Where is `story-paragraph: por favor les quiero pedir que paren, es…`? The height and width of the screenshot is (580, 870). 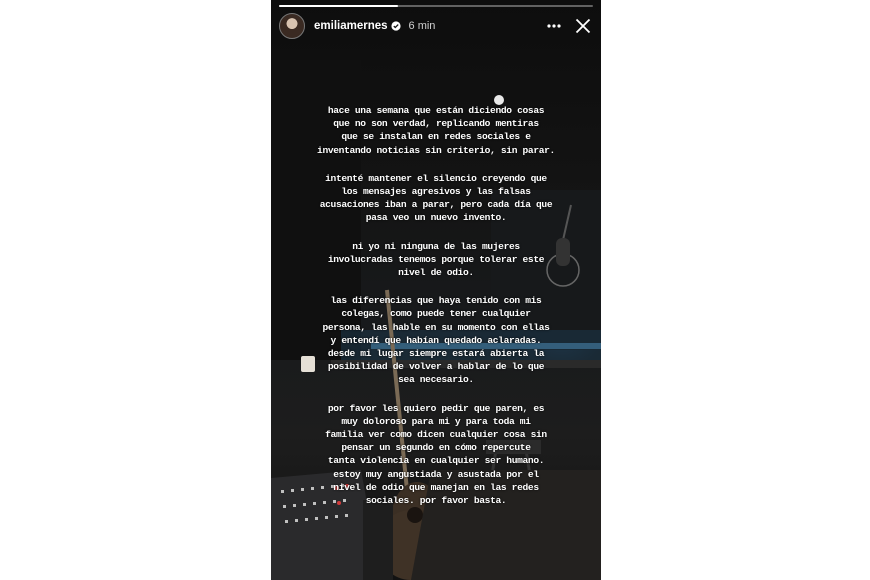 story-paragraph: por favor les quiero pedir que paren, es… is located at coordinates (436, 454).